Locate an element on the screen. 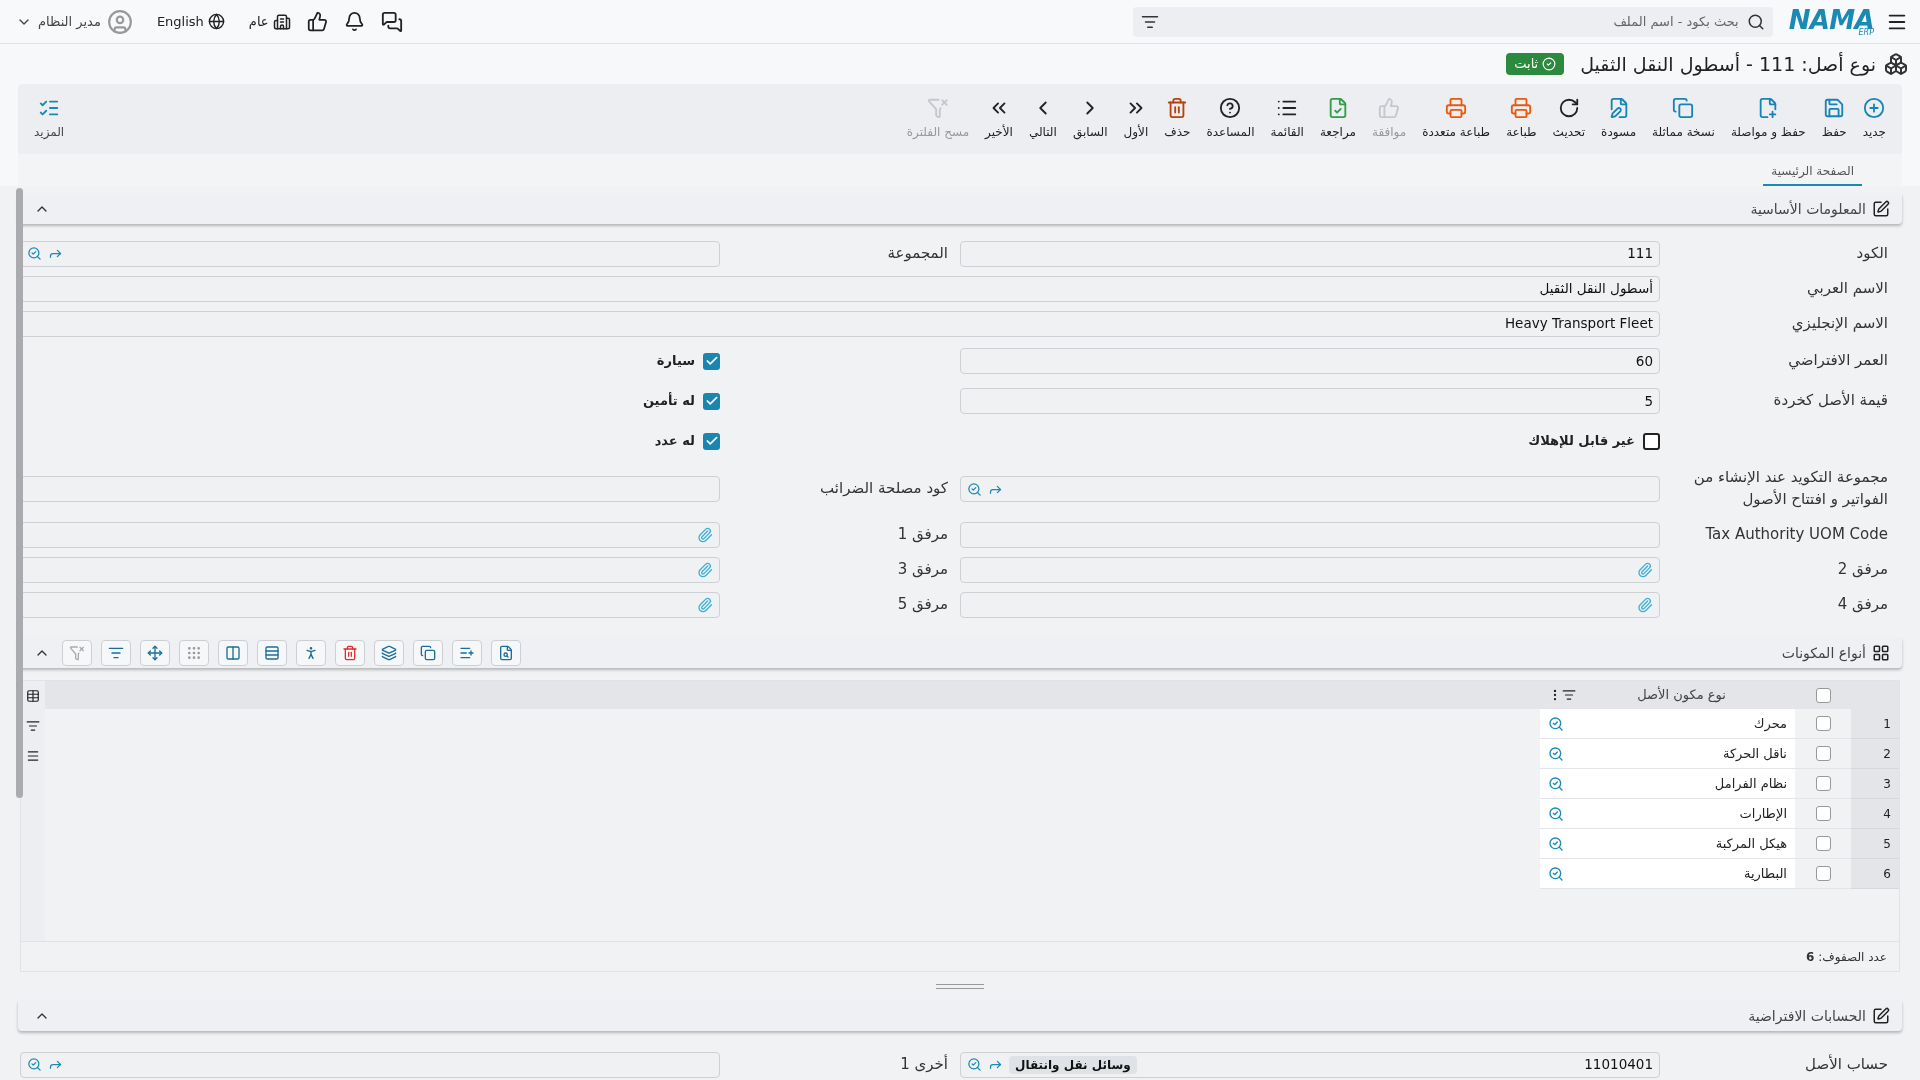 The width and height of the screenshot is (1920, 1080). row-number: 6 is located at coordinates (1875, 874).